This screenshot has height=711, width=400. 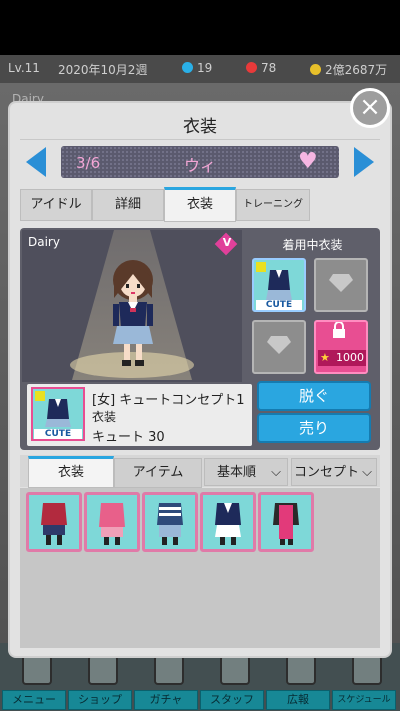 What do you see at coordinates (128, 437) in the screenshot?
I see `item-stat: キュート 30` at bounding box center [128, 437].